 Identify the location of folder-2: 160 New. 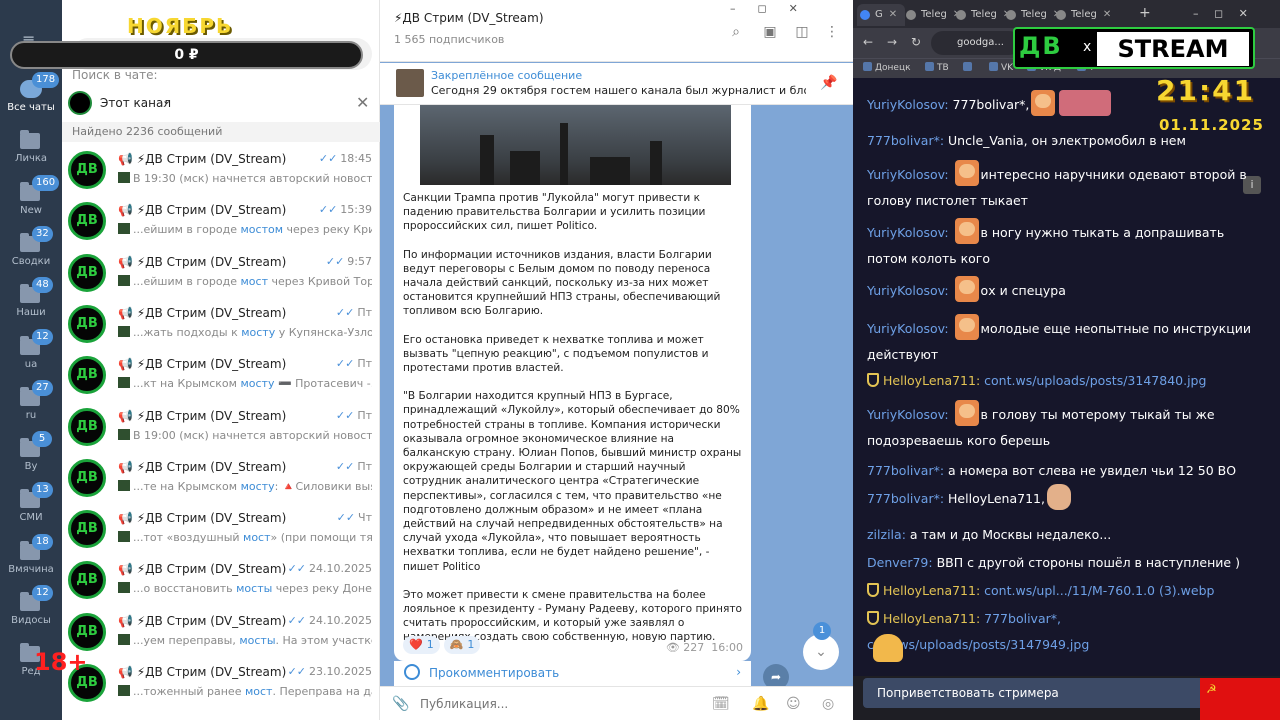
(31, 201).